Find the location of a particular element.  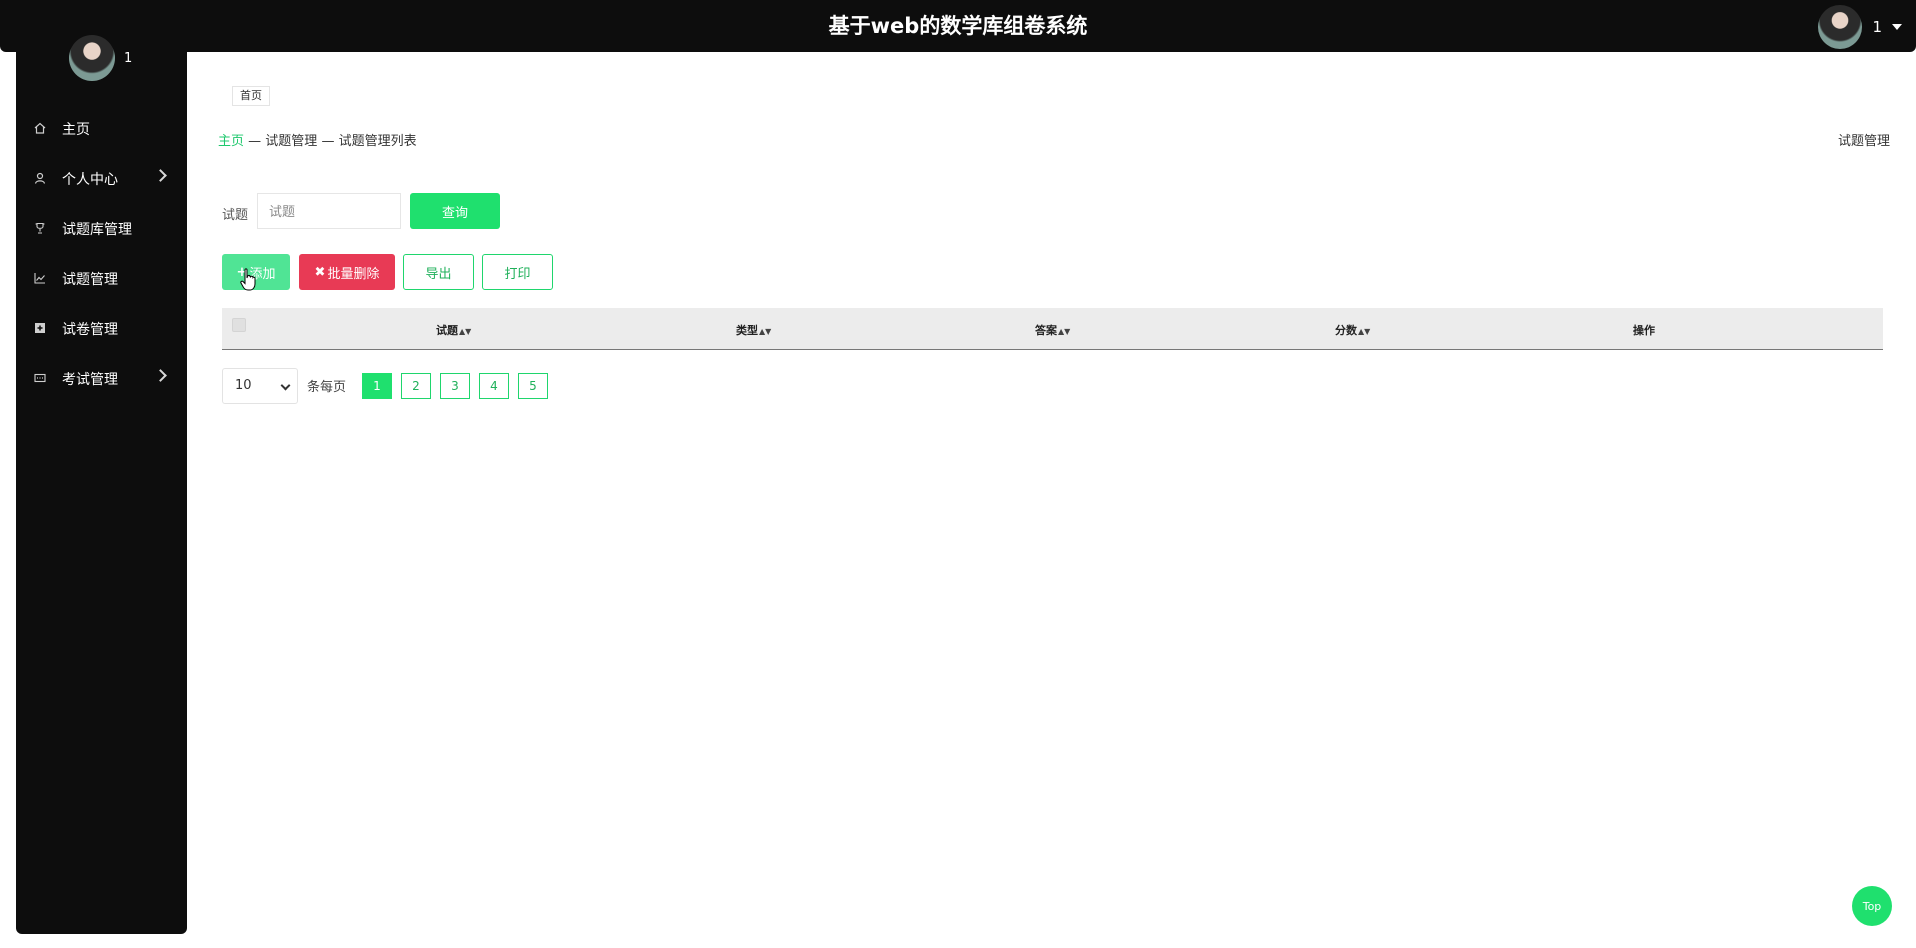

search-input is located at coordinates (329, 211).